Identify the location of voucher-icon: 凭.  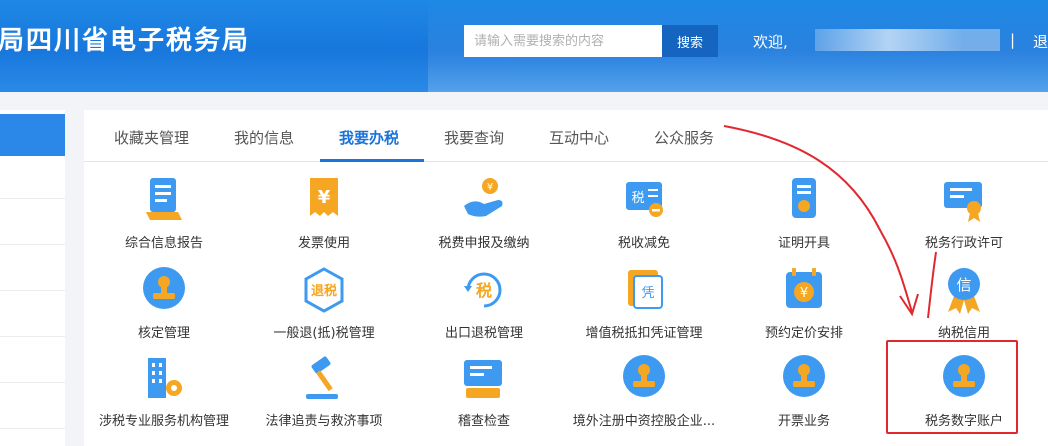
(645, 289).